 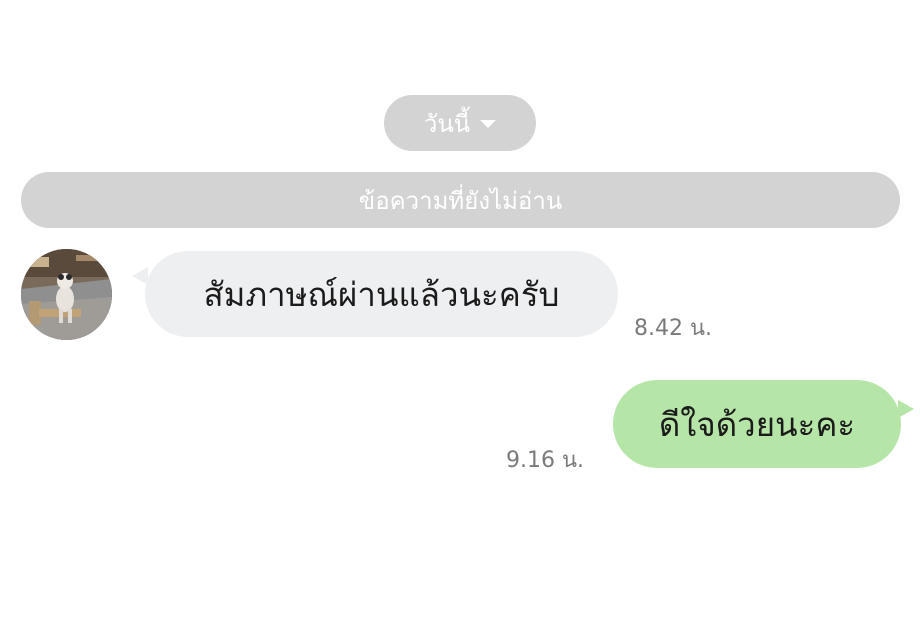 I want to click on outgoing-message-bubble: ดีใจด้วยนะคะ, so click(x=763, y=424).